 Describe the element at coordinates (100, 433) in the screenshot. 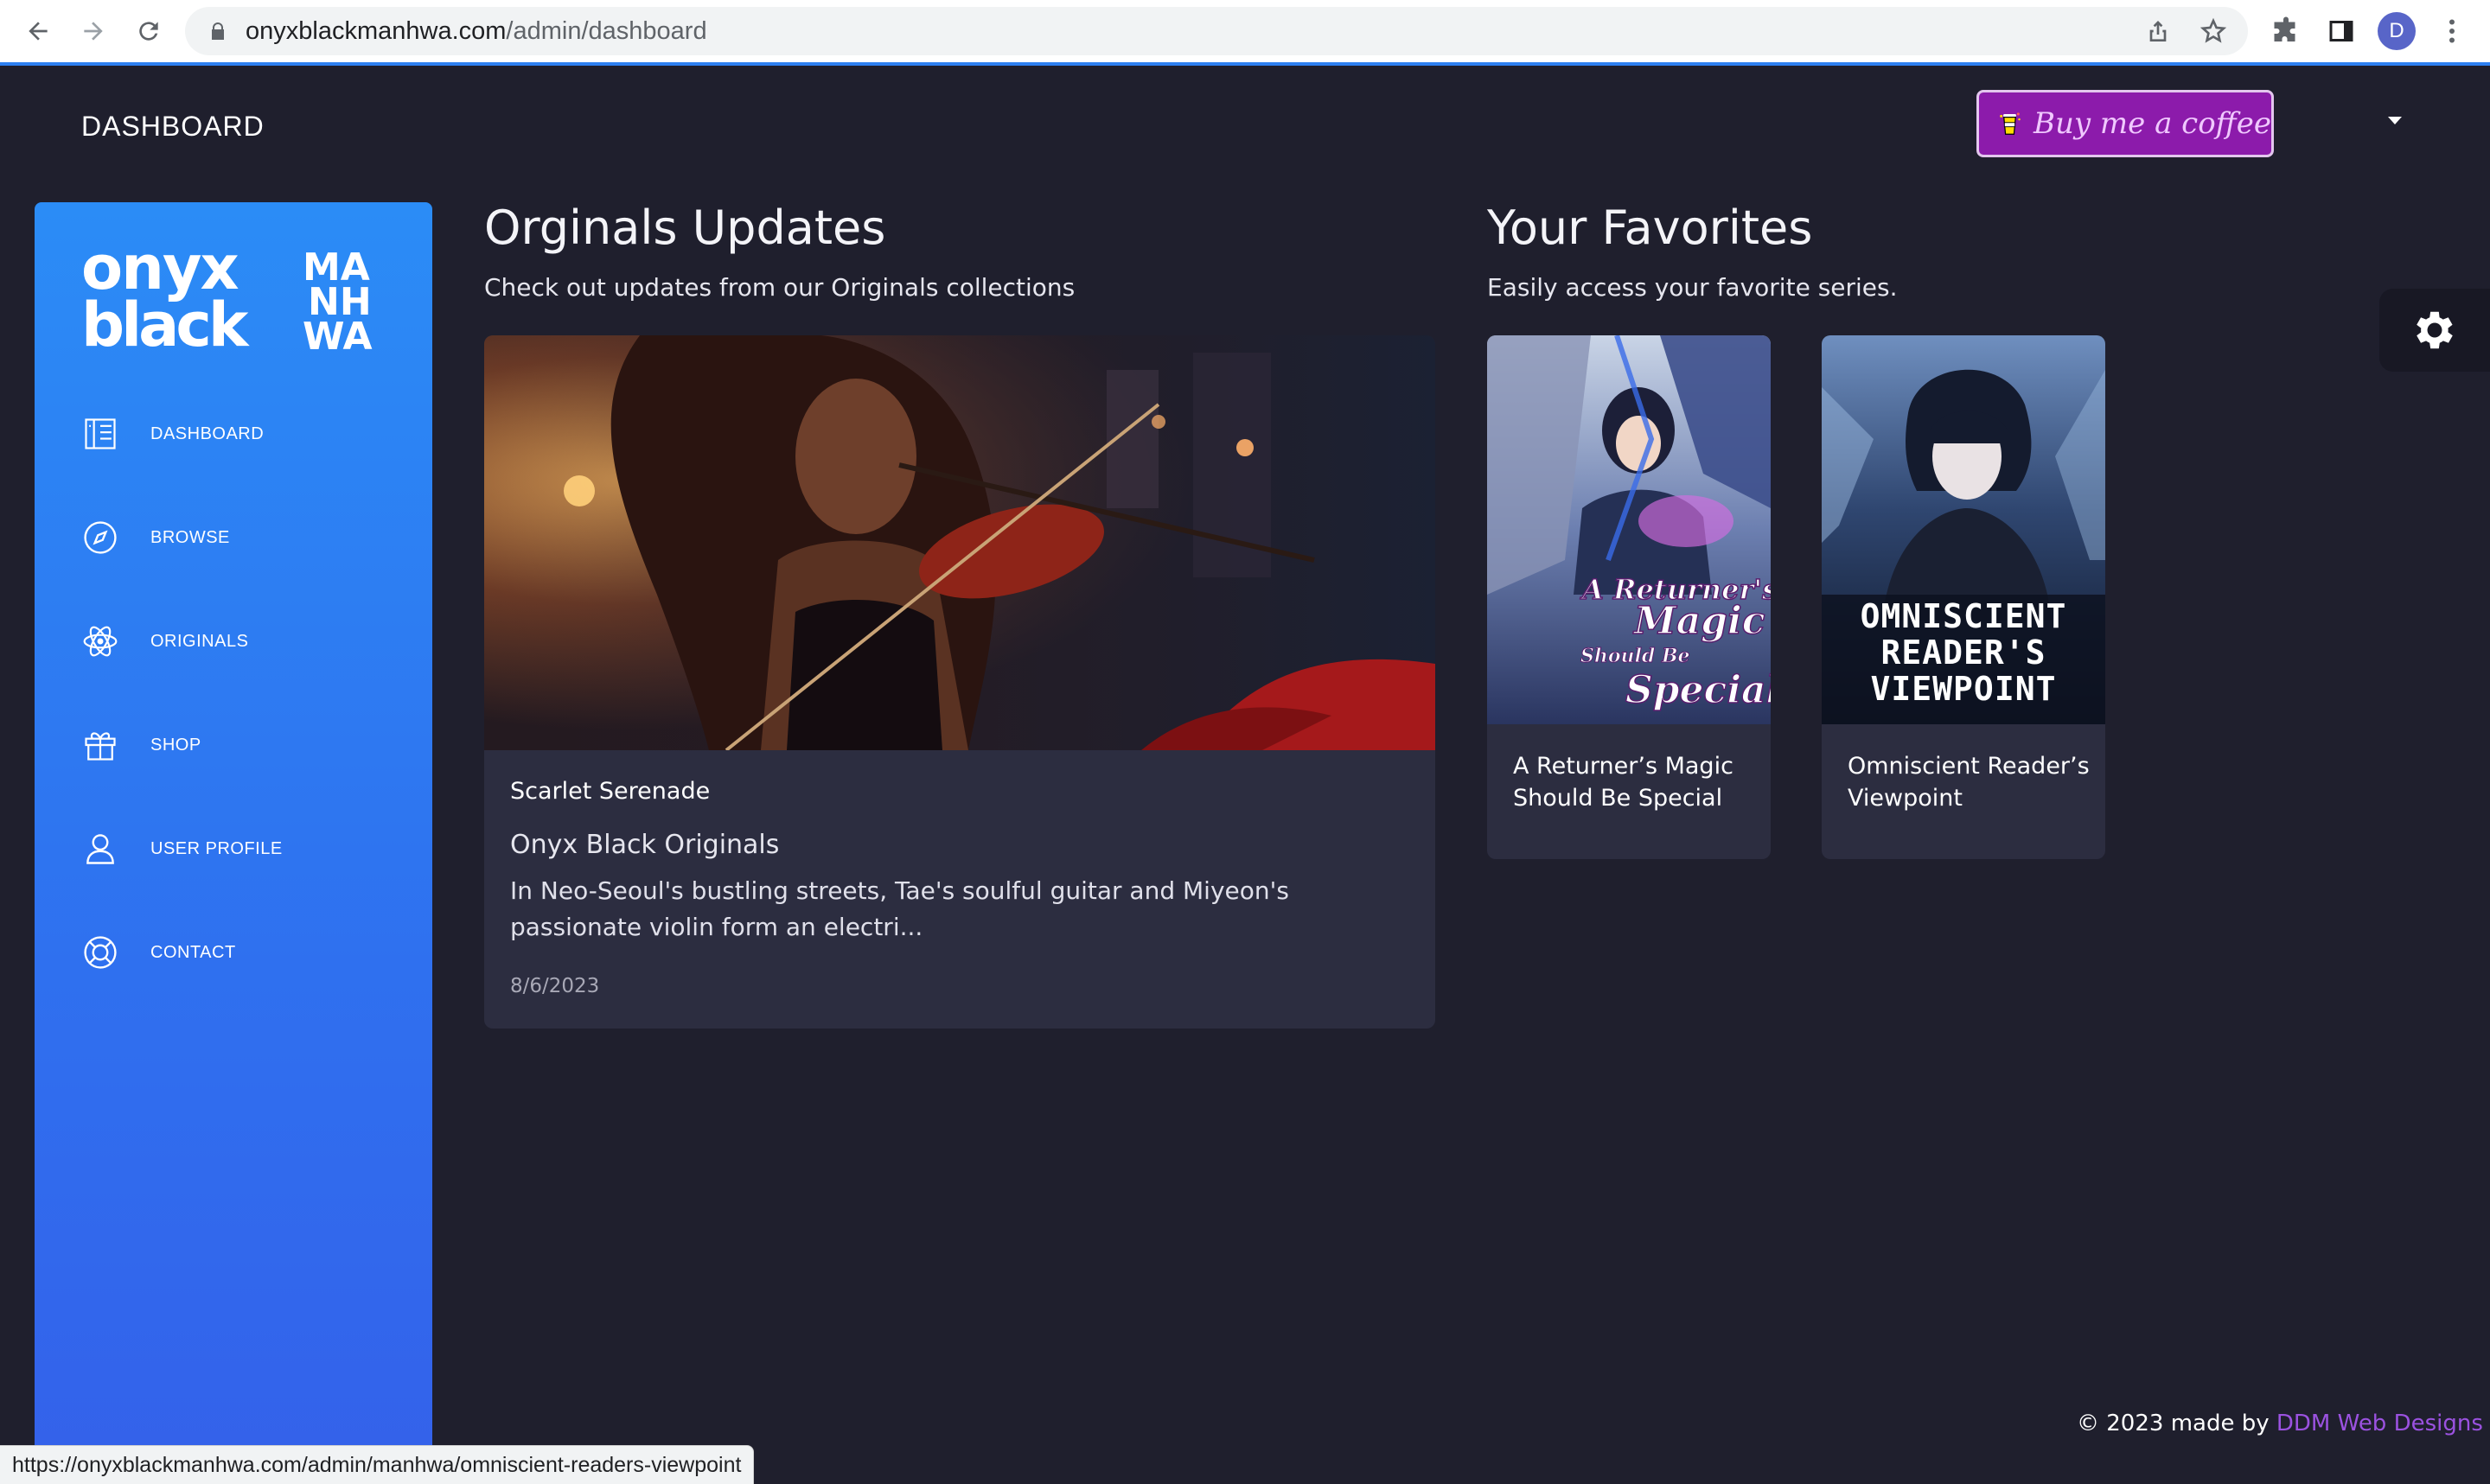

I see `dashboard-icon` at that location.